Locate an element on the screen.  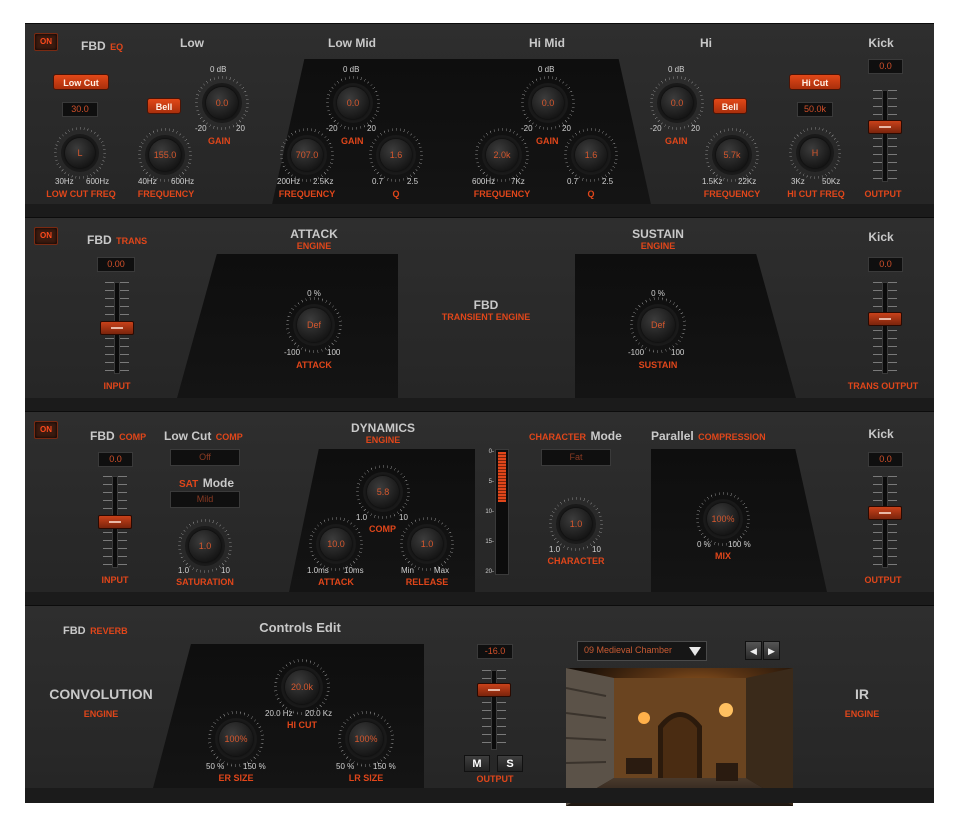
comp-input-fader is located at coordinates (115, 522).